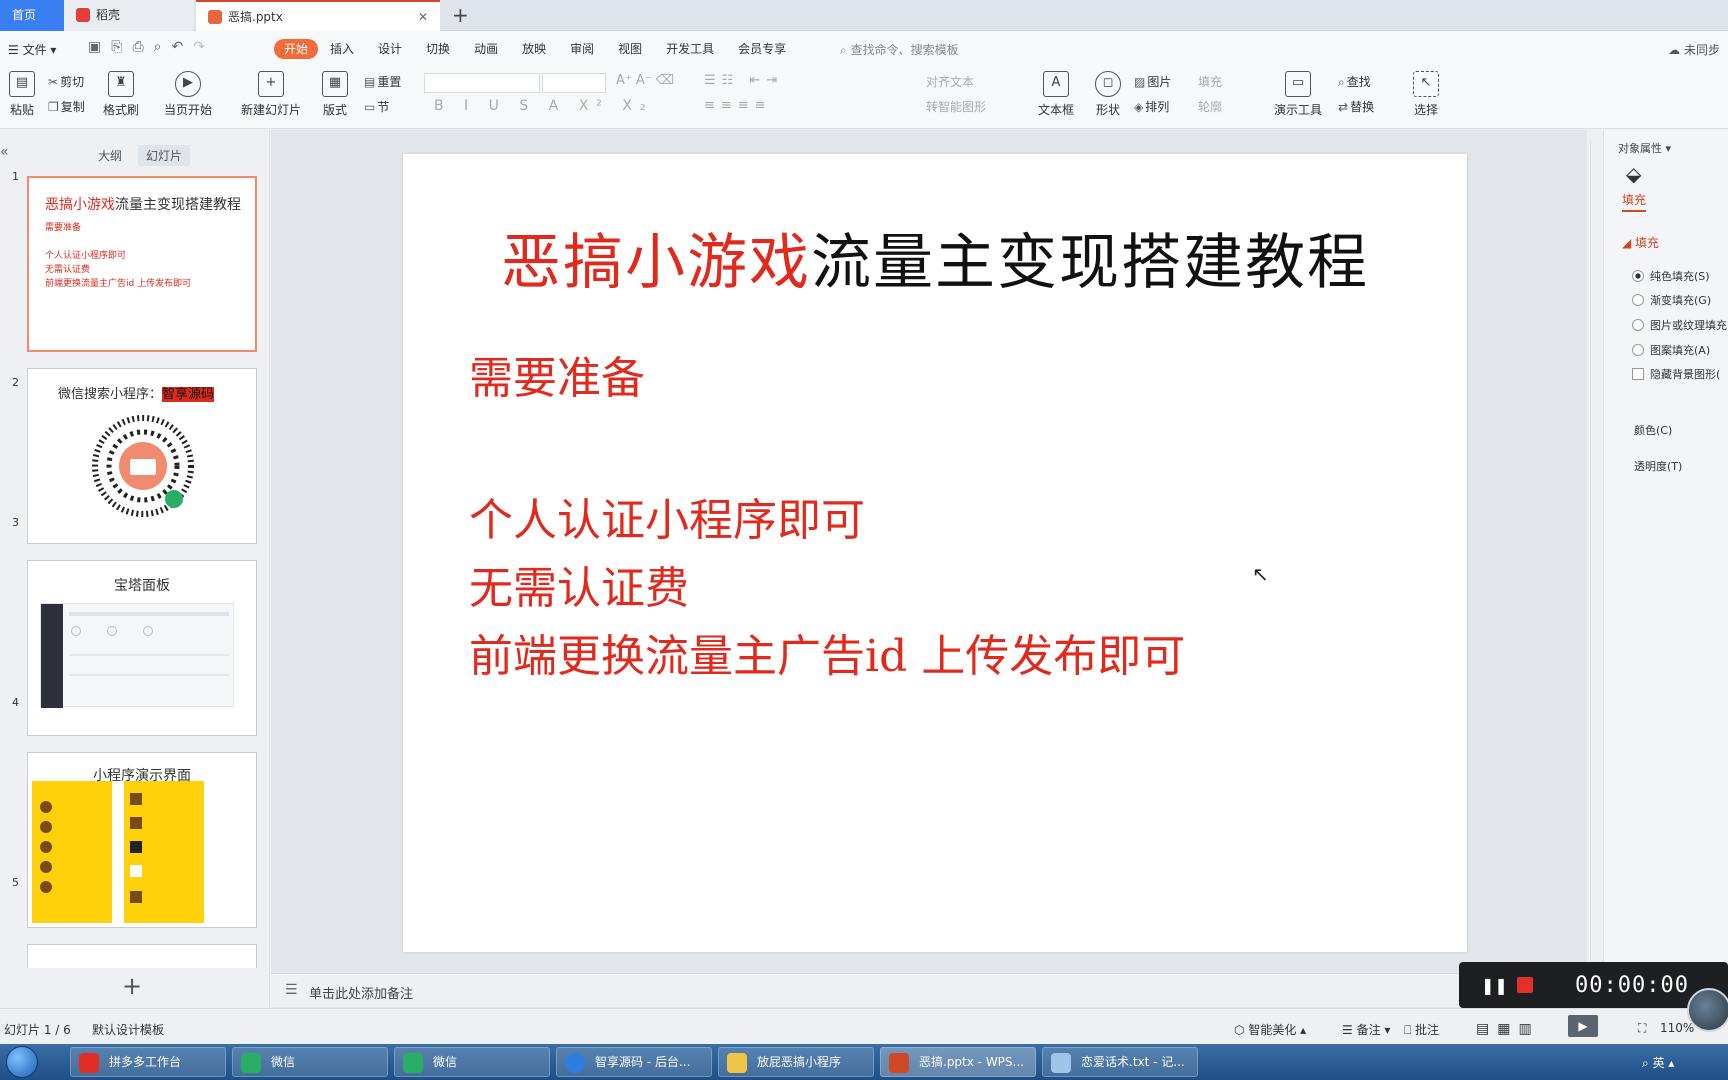 The width and height of the screenshot is (1728, 1080). Describe the element at coordinates (199, 47) in the screenshot. I see `redo-icon: ↷` at that location.